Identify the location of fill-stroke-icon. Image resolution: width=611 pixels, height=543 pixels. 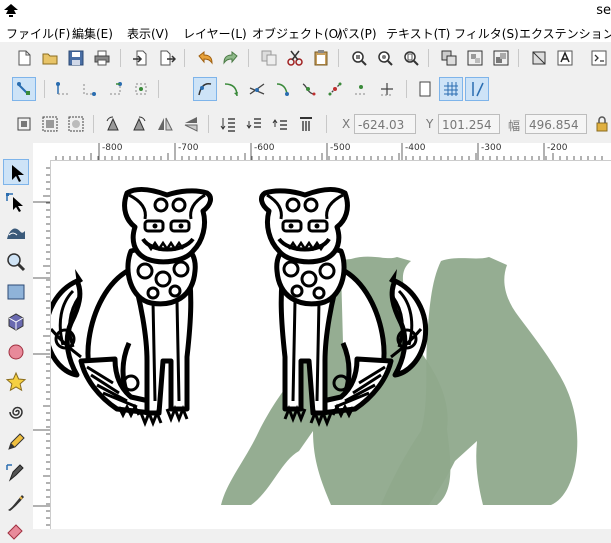
(539, 58).